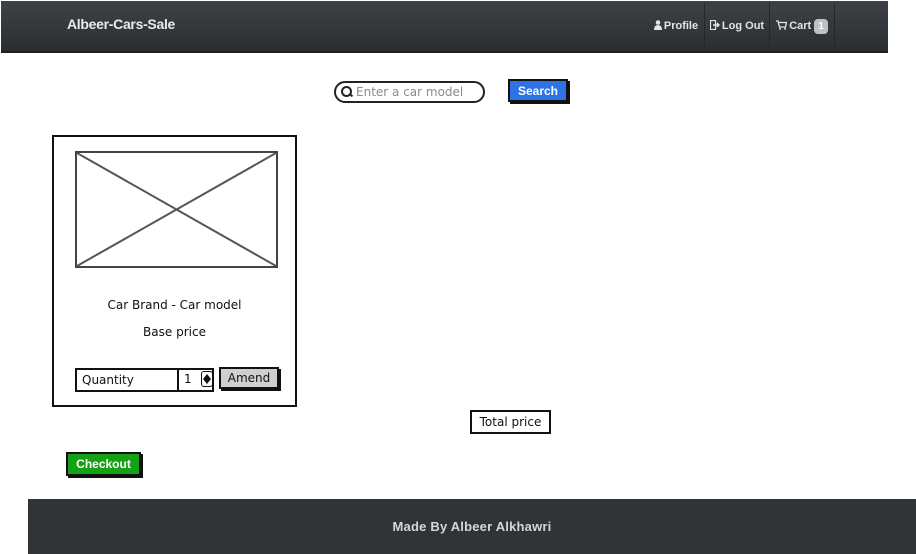 Image resolution: width=916 pixels, height=554 pixels. I want to click on cart-count-badge: 1, so click(821, 26).